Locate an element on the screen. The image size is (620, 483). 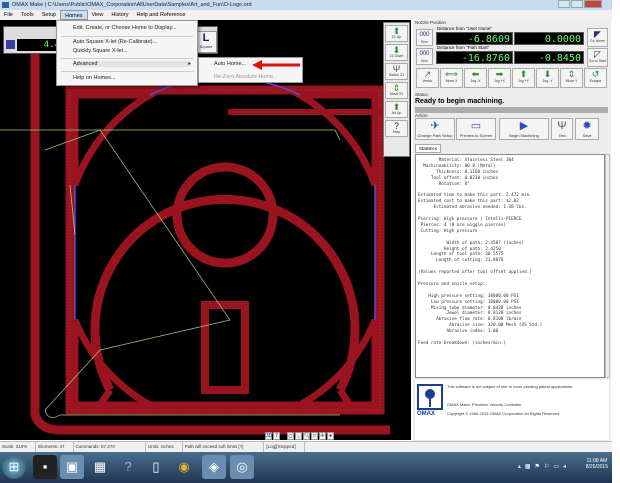
omax-logo-text: OMAX is located at coordinates (426, 414).